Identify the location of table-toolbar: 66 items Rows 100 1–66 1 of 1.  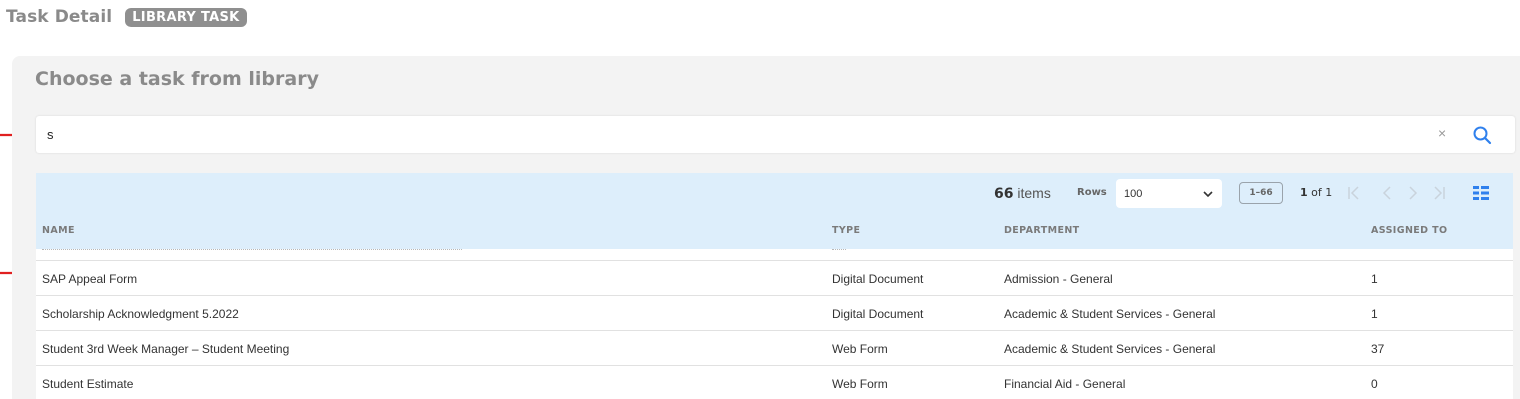
(774, 193).